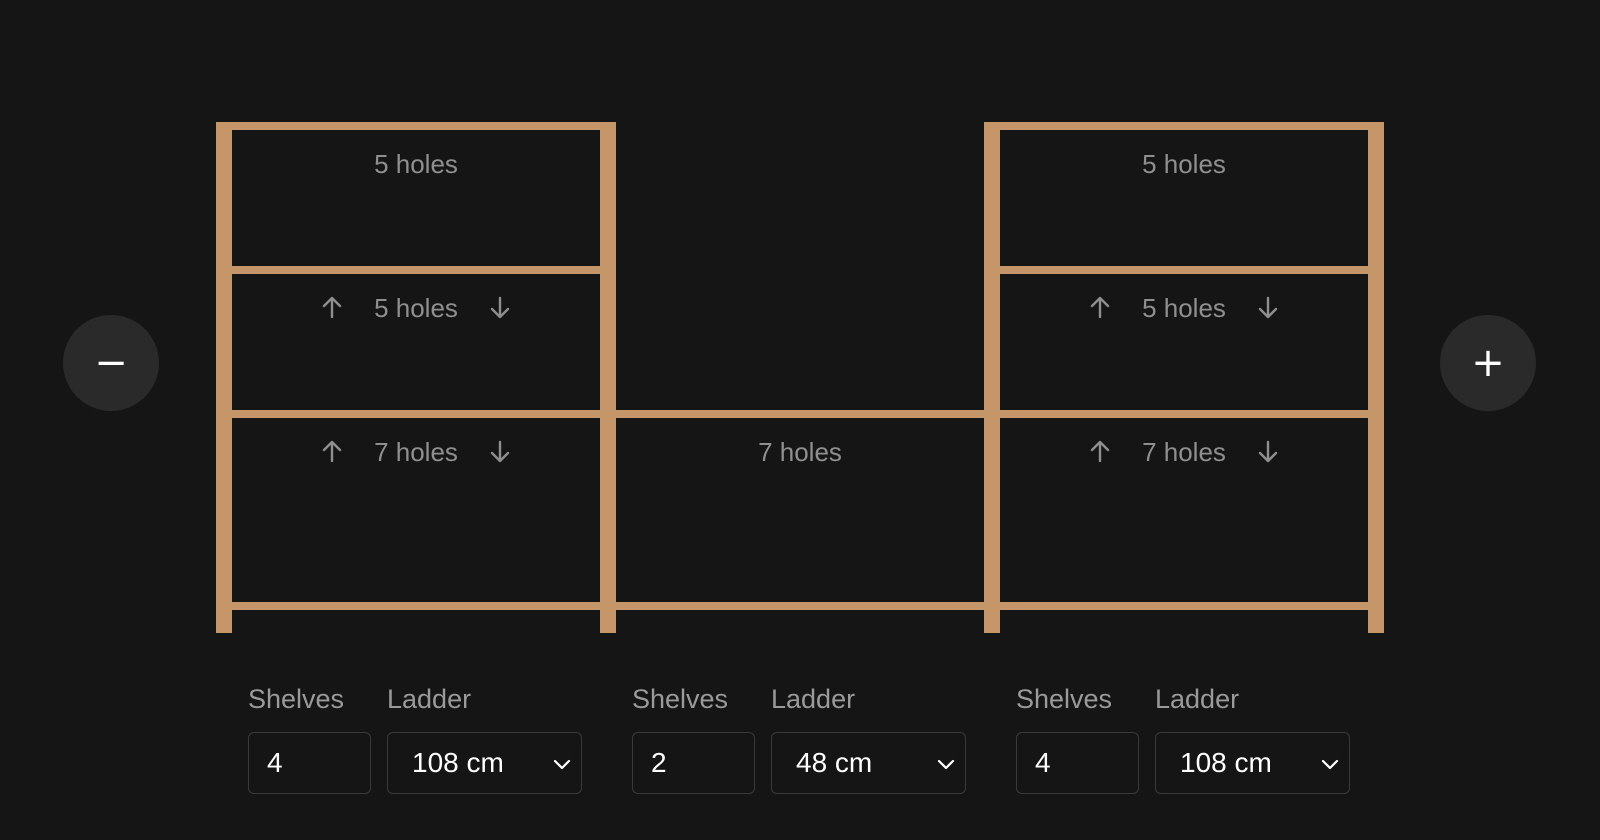  Describe the element at coordinates (800, 510) in the screenshot. I see `shelf-section-2: 7 holes` at that location.